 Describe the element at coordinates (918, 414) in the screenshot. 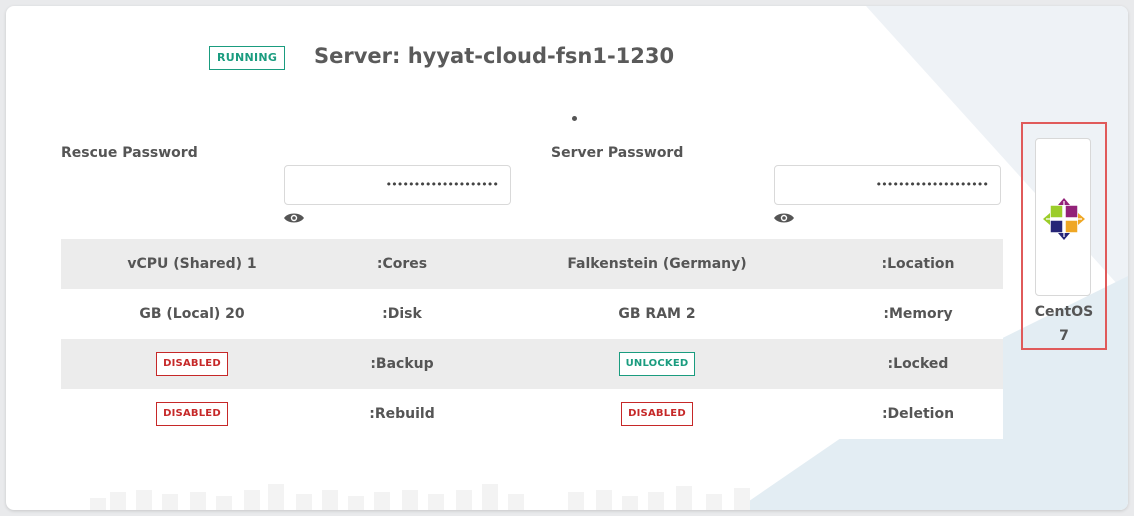

I see `deletion-label: :Deletion` at that location.